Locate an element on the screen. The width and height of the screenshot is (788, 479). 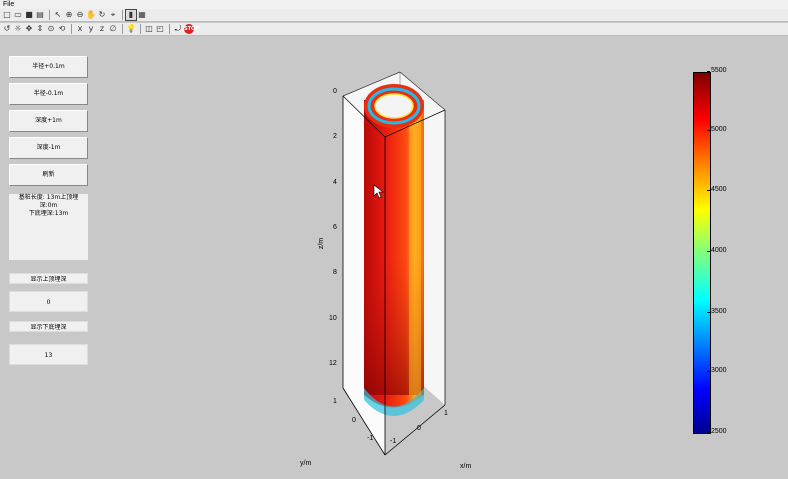
x-tick-label: -1 is located at coordinates (393, 441).